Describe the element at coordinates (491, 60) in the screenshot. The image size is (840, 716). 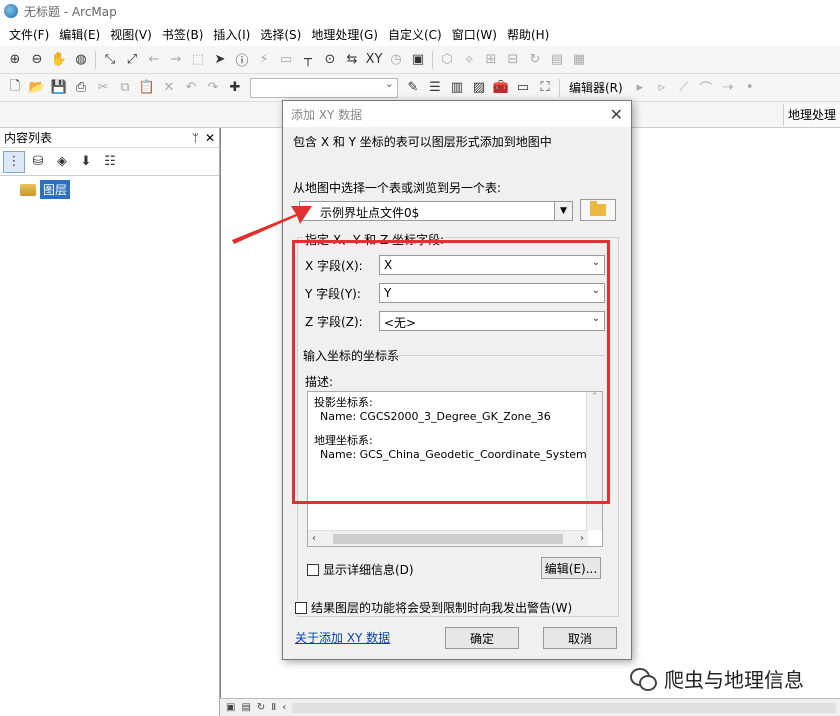
I see `reshape-icon: ⊞` at that location.